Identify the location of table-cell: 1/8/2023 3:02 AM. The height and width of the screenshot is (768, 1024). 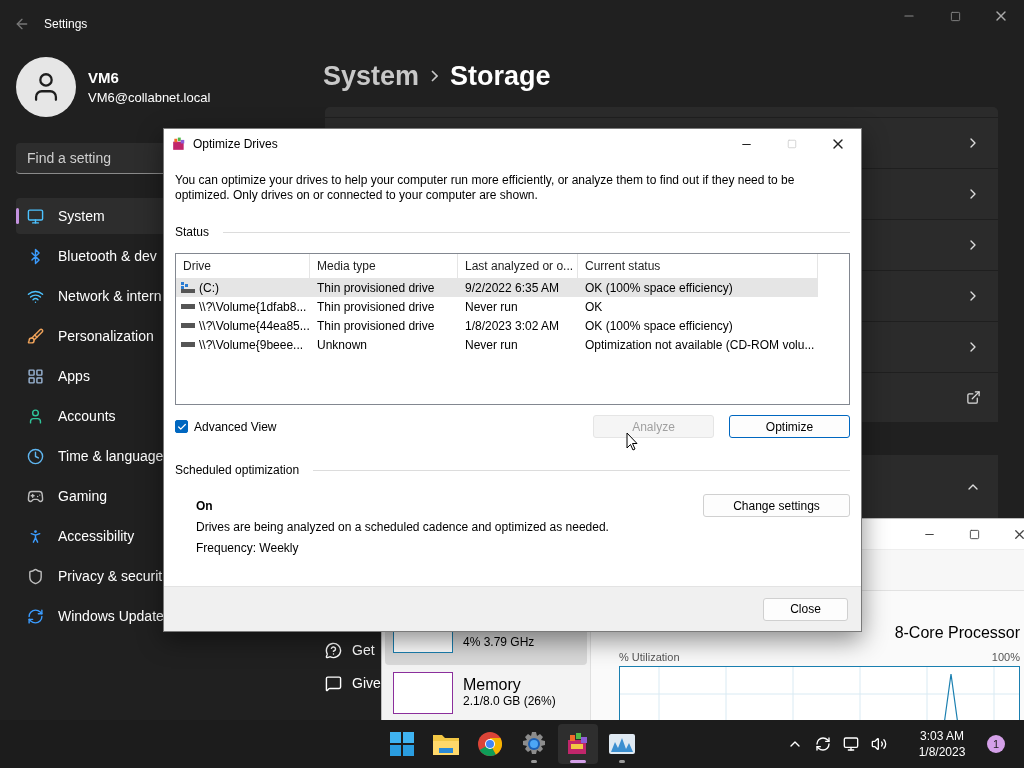
(512, 325).